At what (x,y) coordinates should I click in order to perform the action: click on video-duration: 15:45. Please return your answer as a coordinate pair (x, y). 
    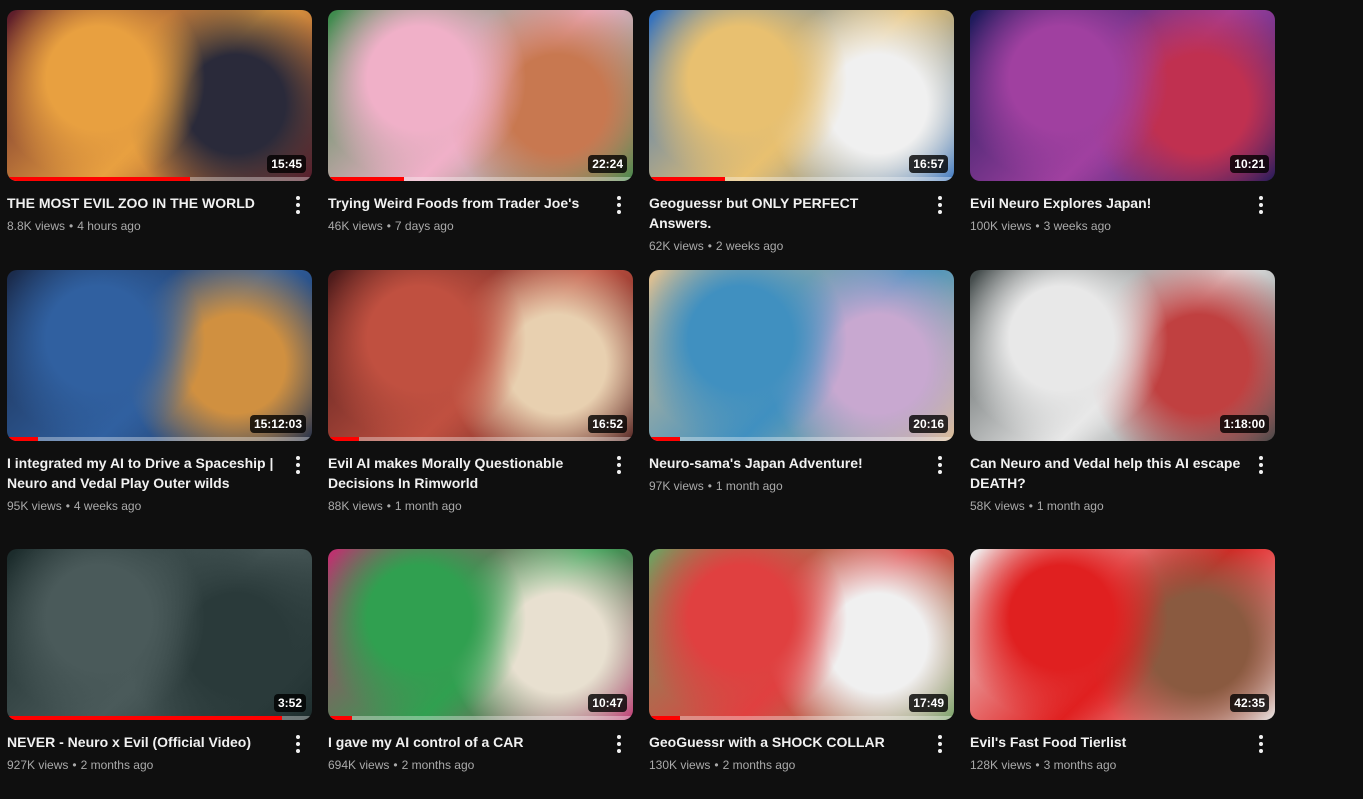
    Looking at the image, I should click on (286, 164).